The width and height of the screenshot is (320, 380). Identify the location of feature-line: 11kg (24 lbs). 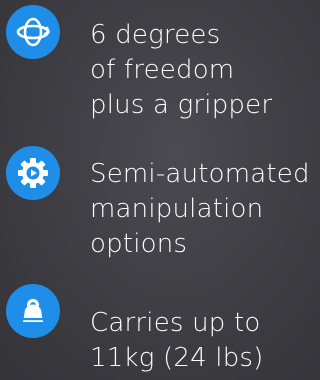
(177, 358).